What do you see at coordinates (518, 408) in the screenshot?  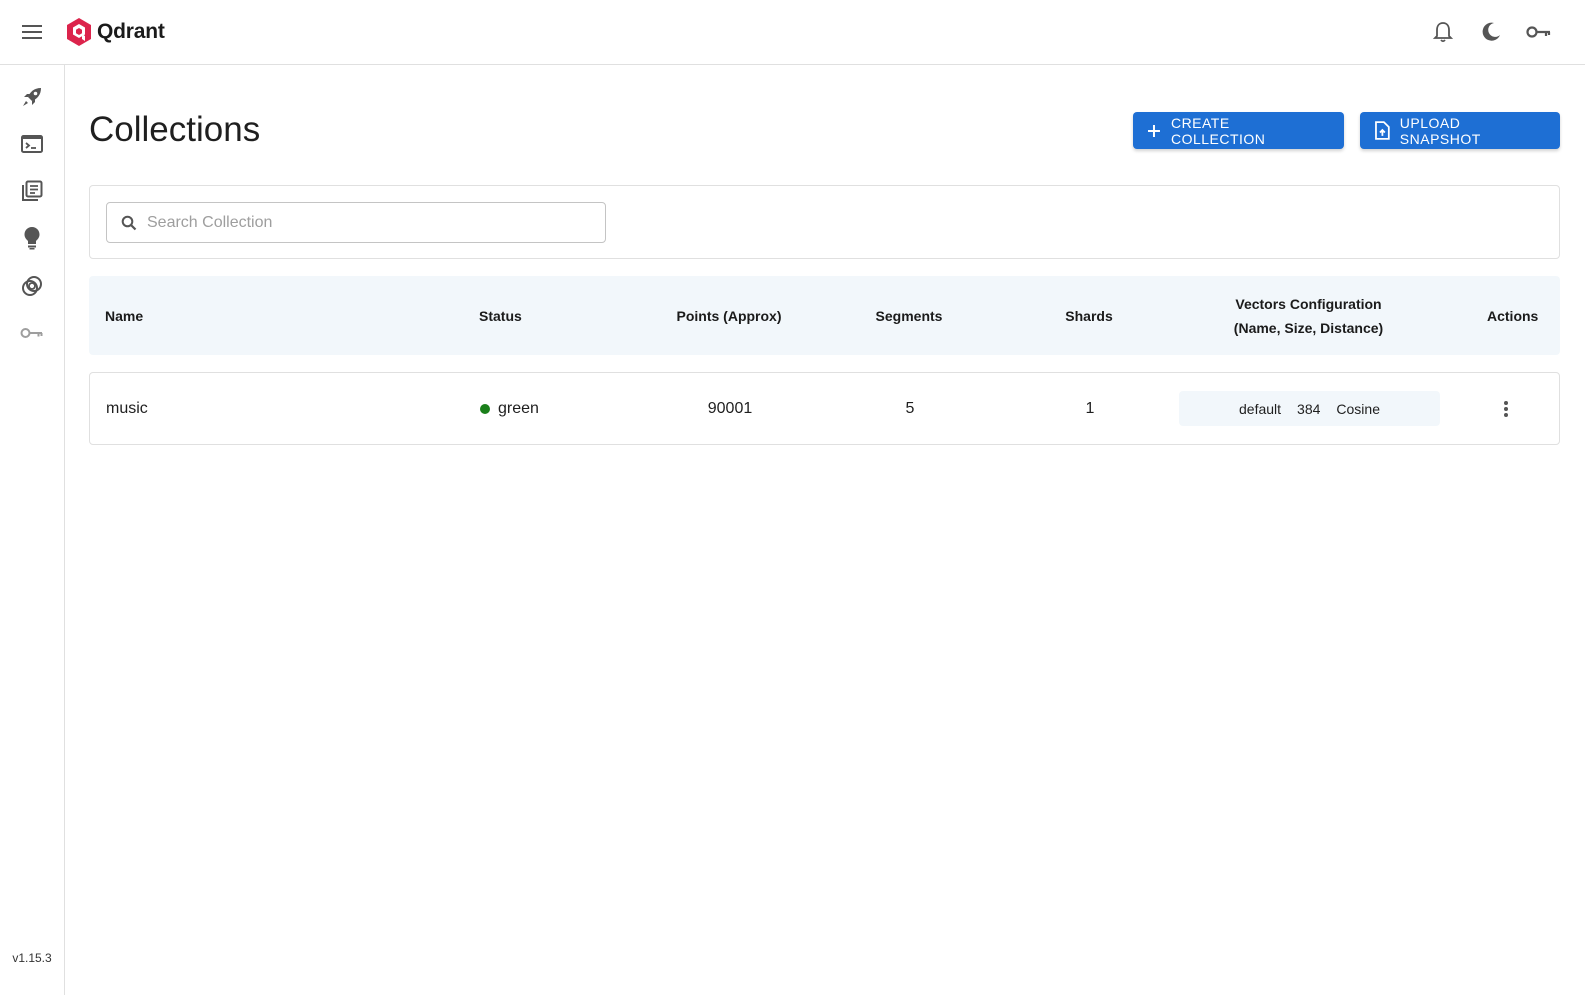 I see `status-text: green` at bounding box center [518, 408].